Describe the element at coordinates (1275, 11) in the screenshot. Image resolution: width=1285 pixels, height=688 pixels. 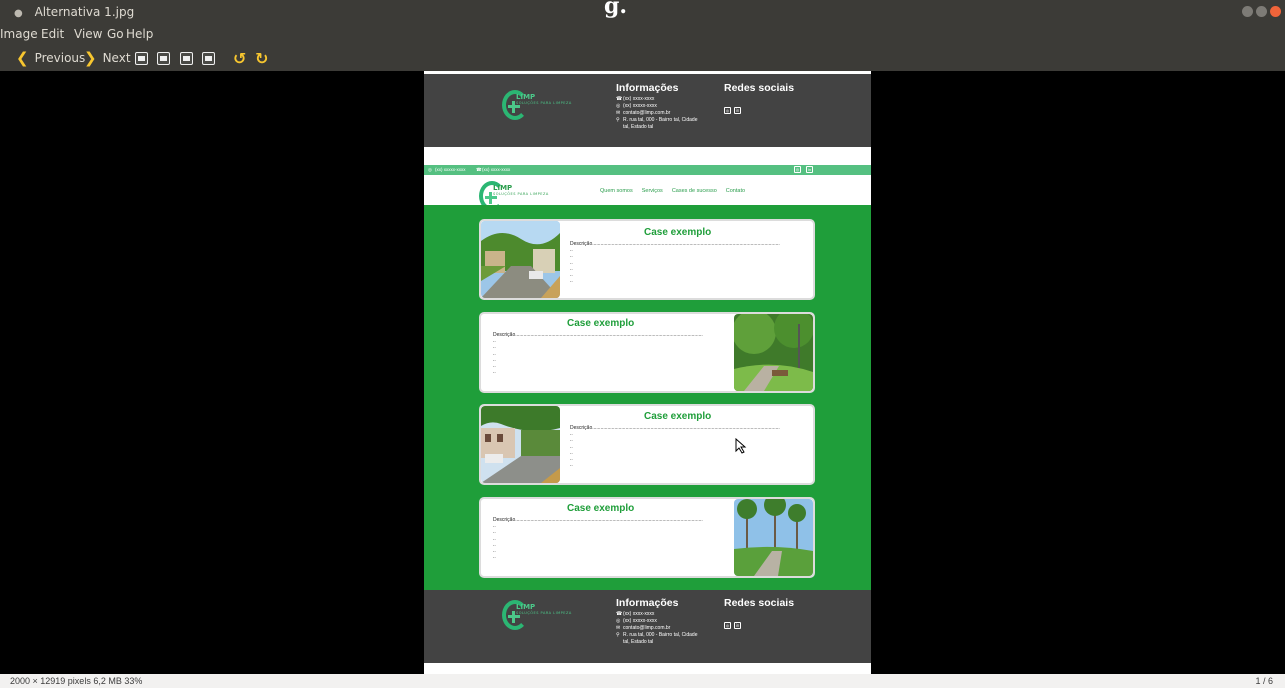
I see `close-button` at that location.